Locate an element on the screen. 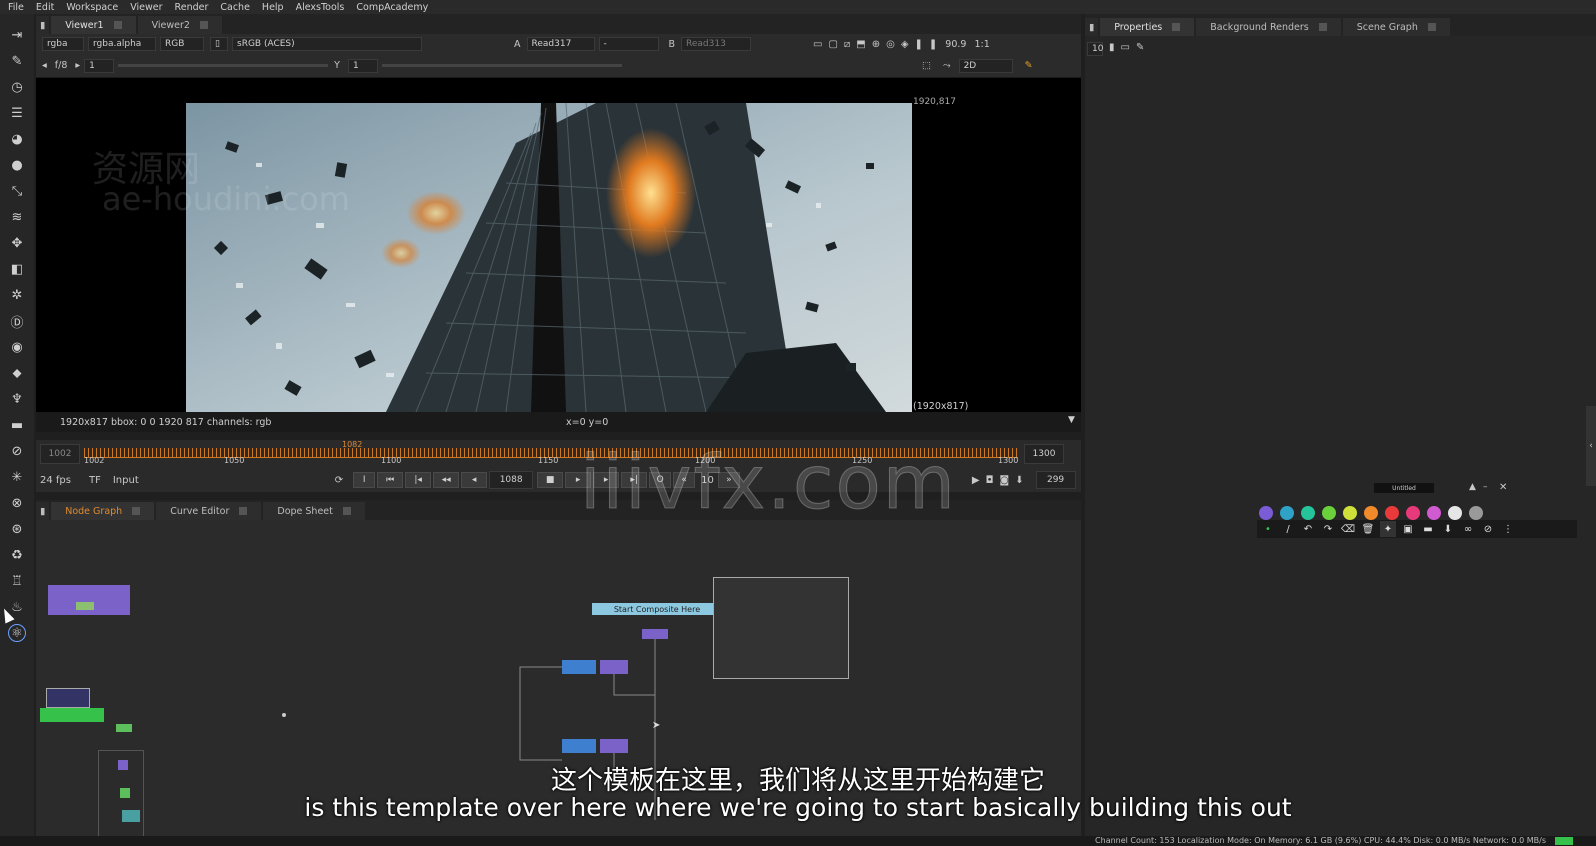 This screenshot has height=846, width=1596. view-mode-dropdown: 2D is located at coordinates (985, 65).